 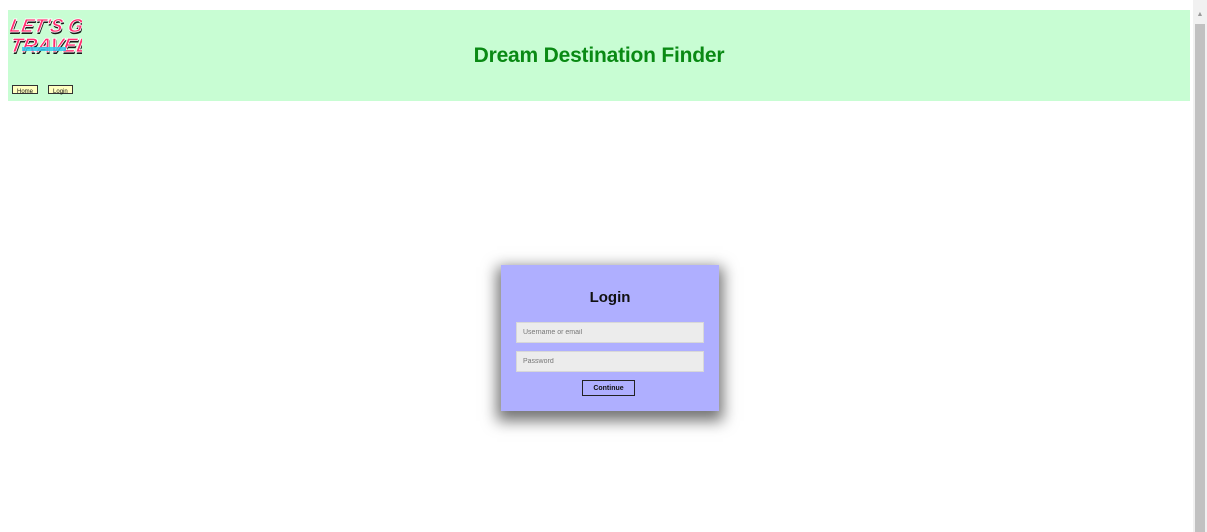 What do you see at coordinates (25, 90) in the screenshot?
I see `nav-home-button: Home` at bounding box center [25, 90].